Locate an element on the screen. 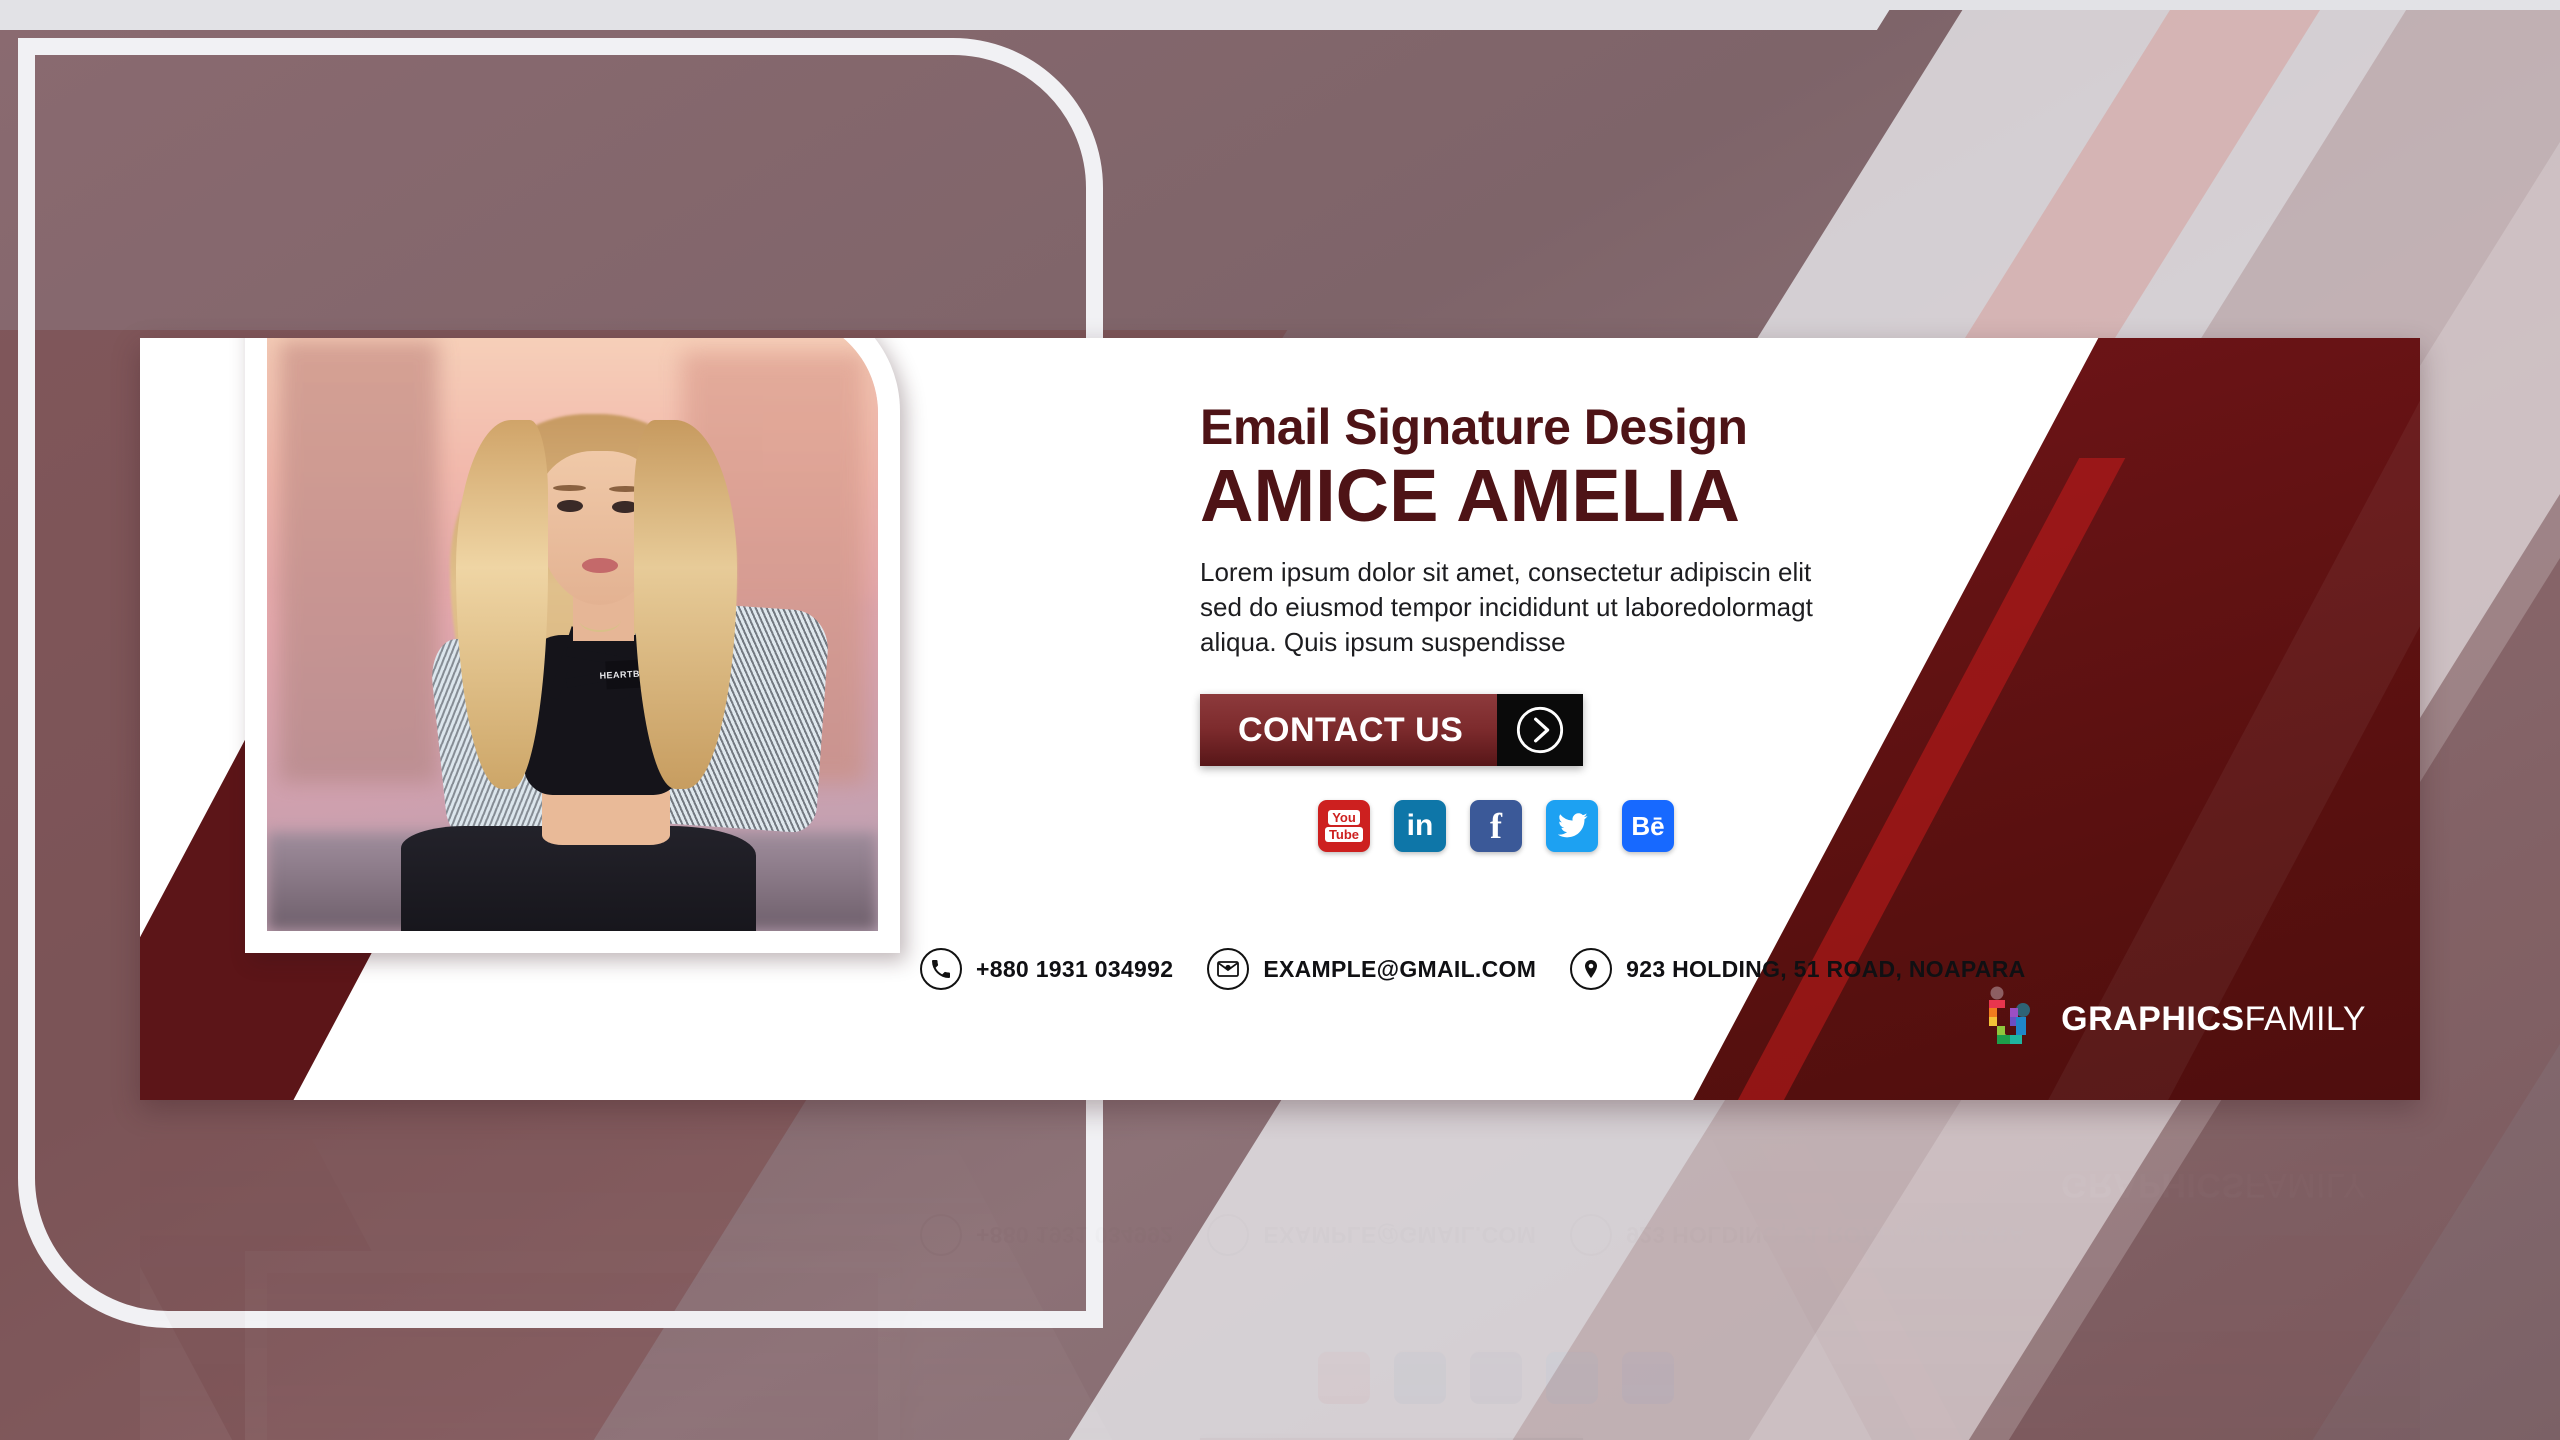  linkedin-icon: in is located at coordinates (1420, 826).